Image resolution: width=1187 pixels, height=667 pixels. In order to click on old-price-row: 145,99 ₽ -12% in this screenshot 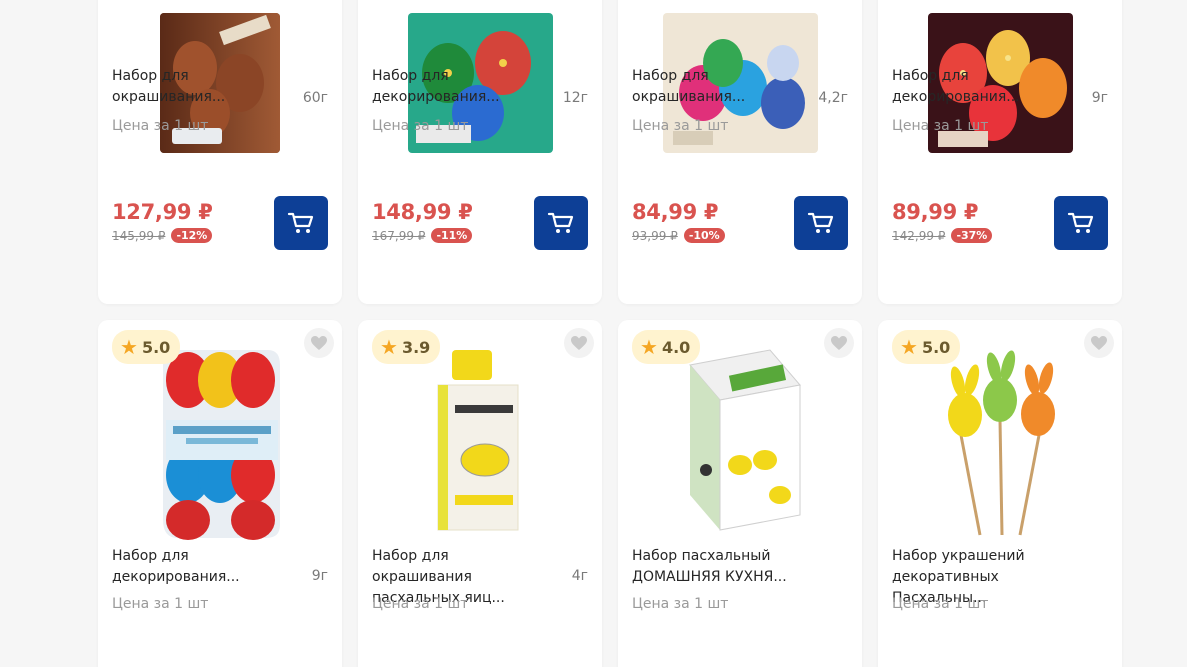, I will do `click(162, 235)`.